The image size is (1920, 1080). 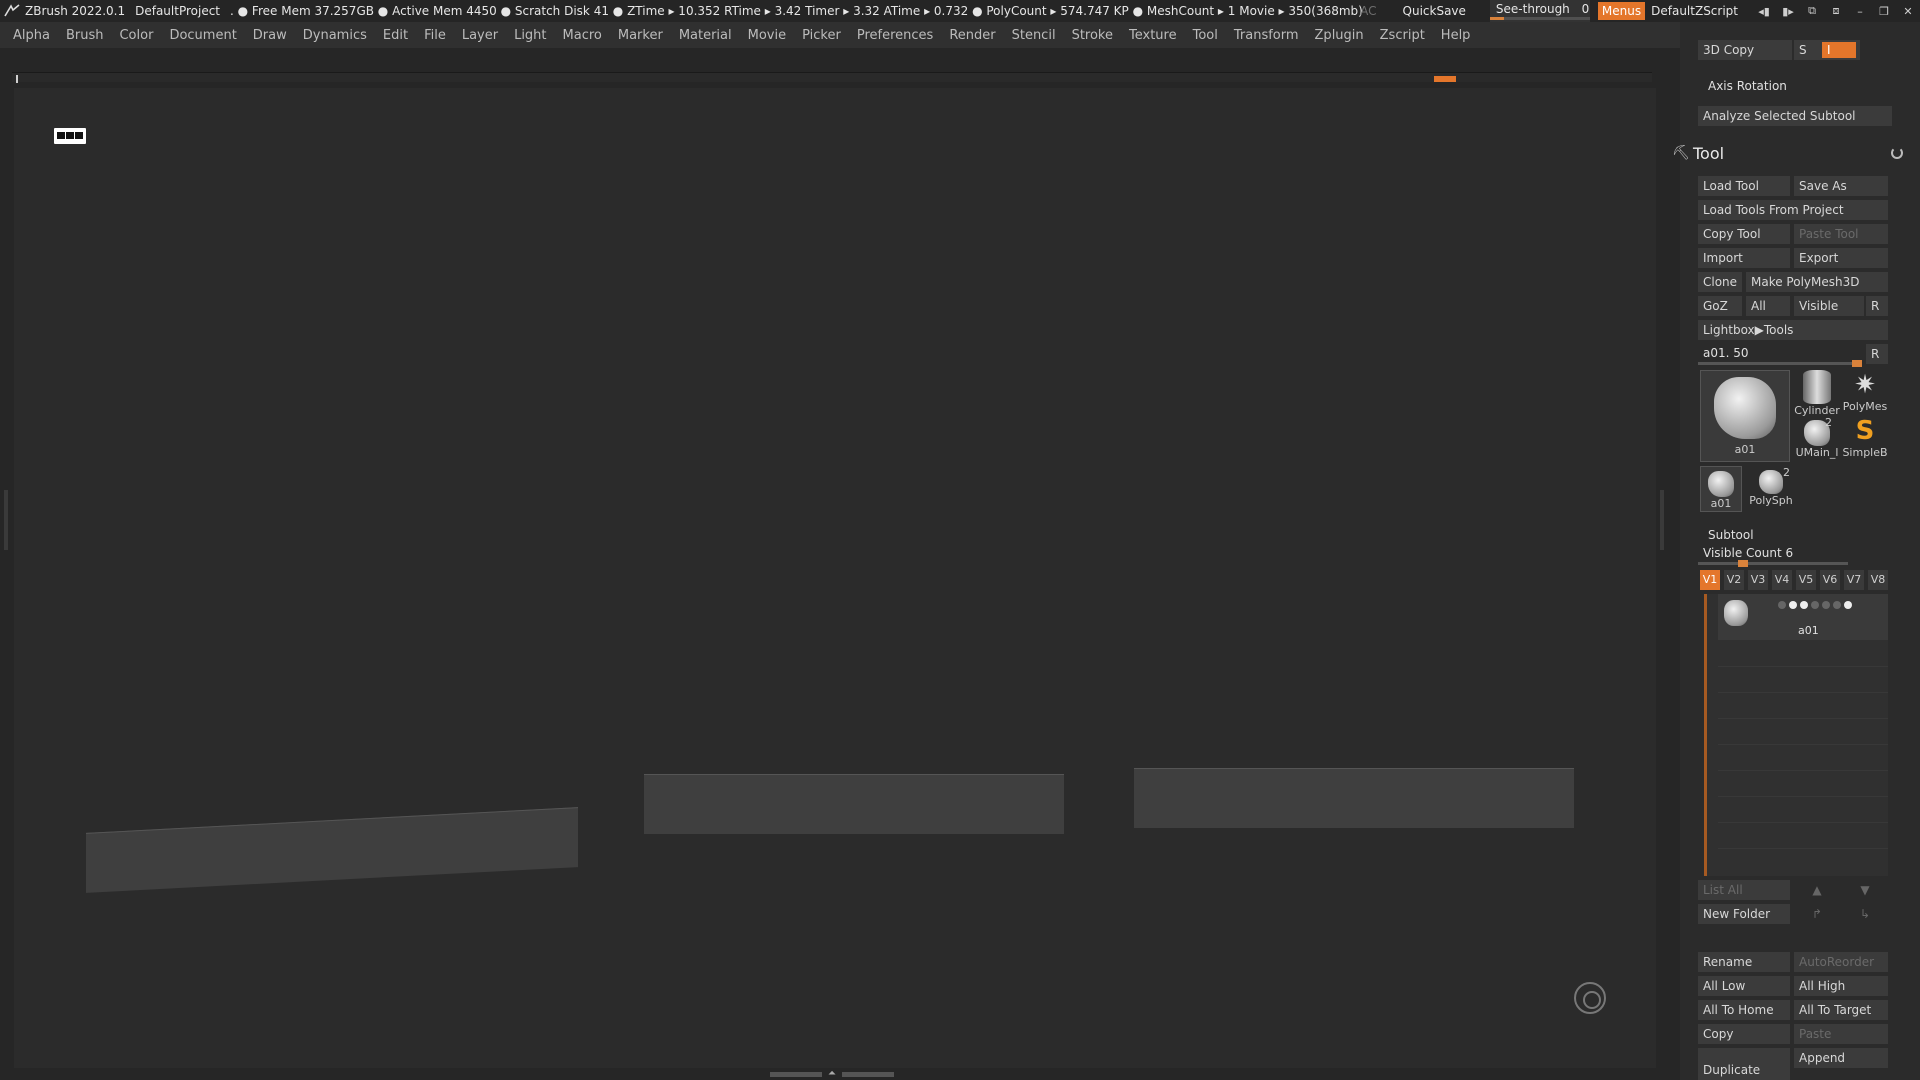 I want to click on visible-count-slider, so click(x=1773, y=563).